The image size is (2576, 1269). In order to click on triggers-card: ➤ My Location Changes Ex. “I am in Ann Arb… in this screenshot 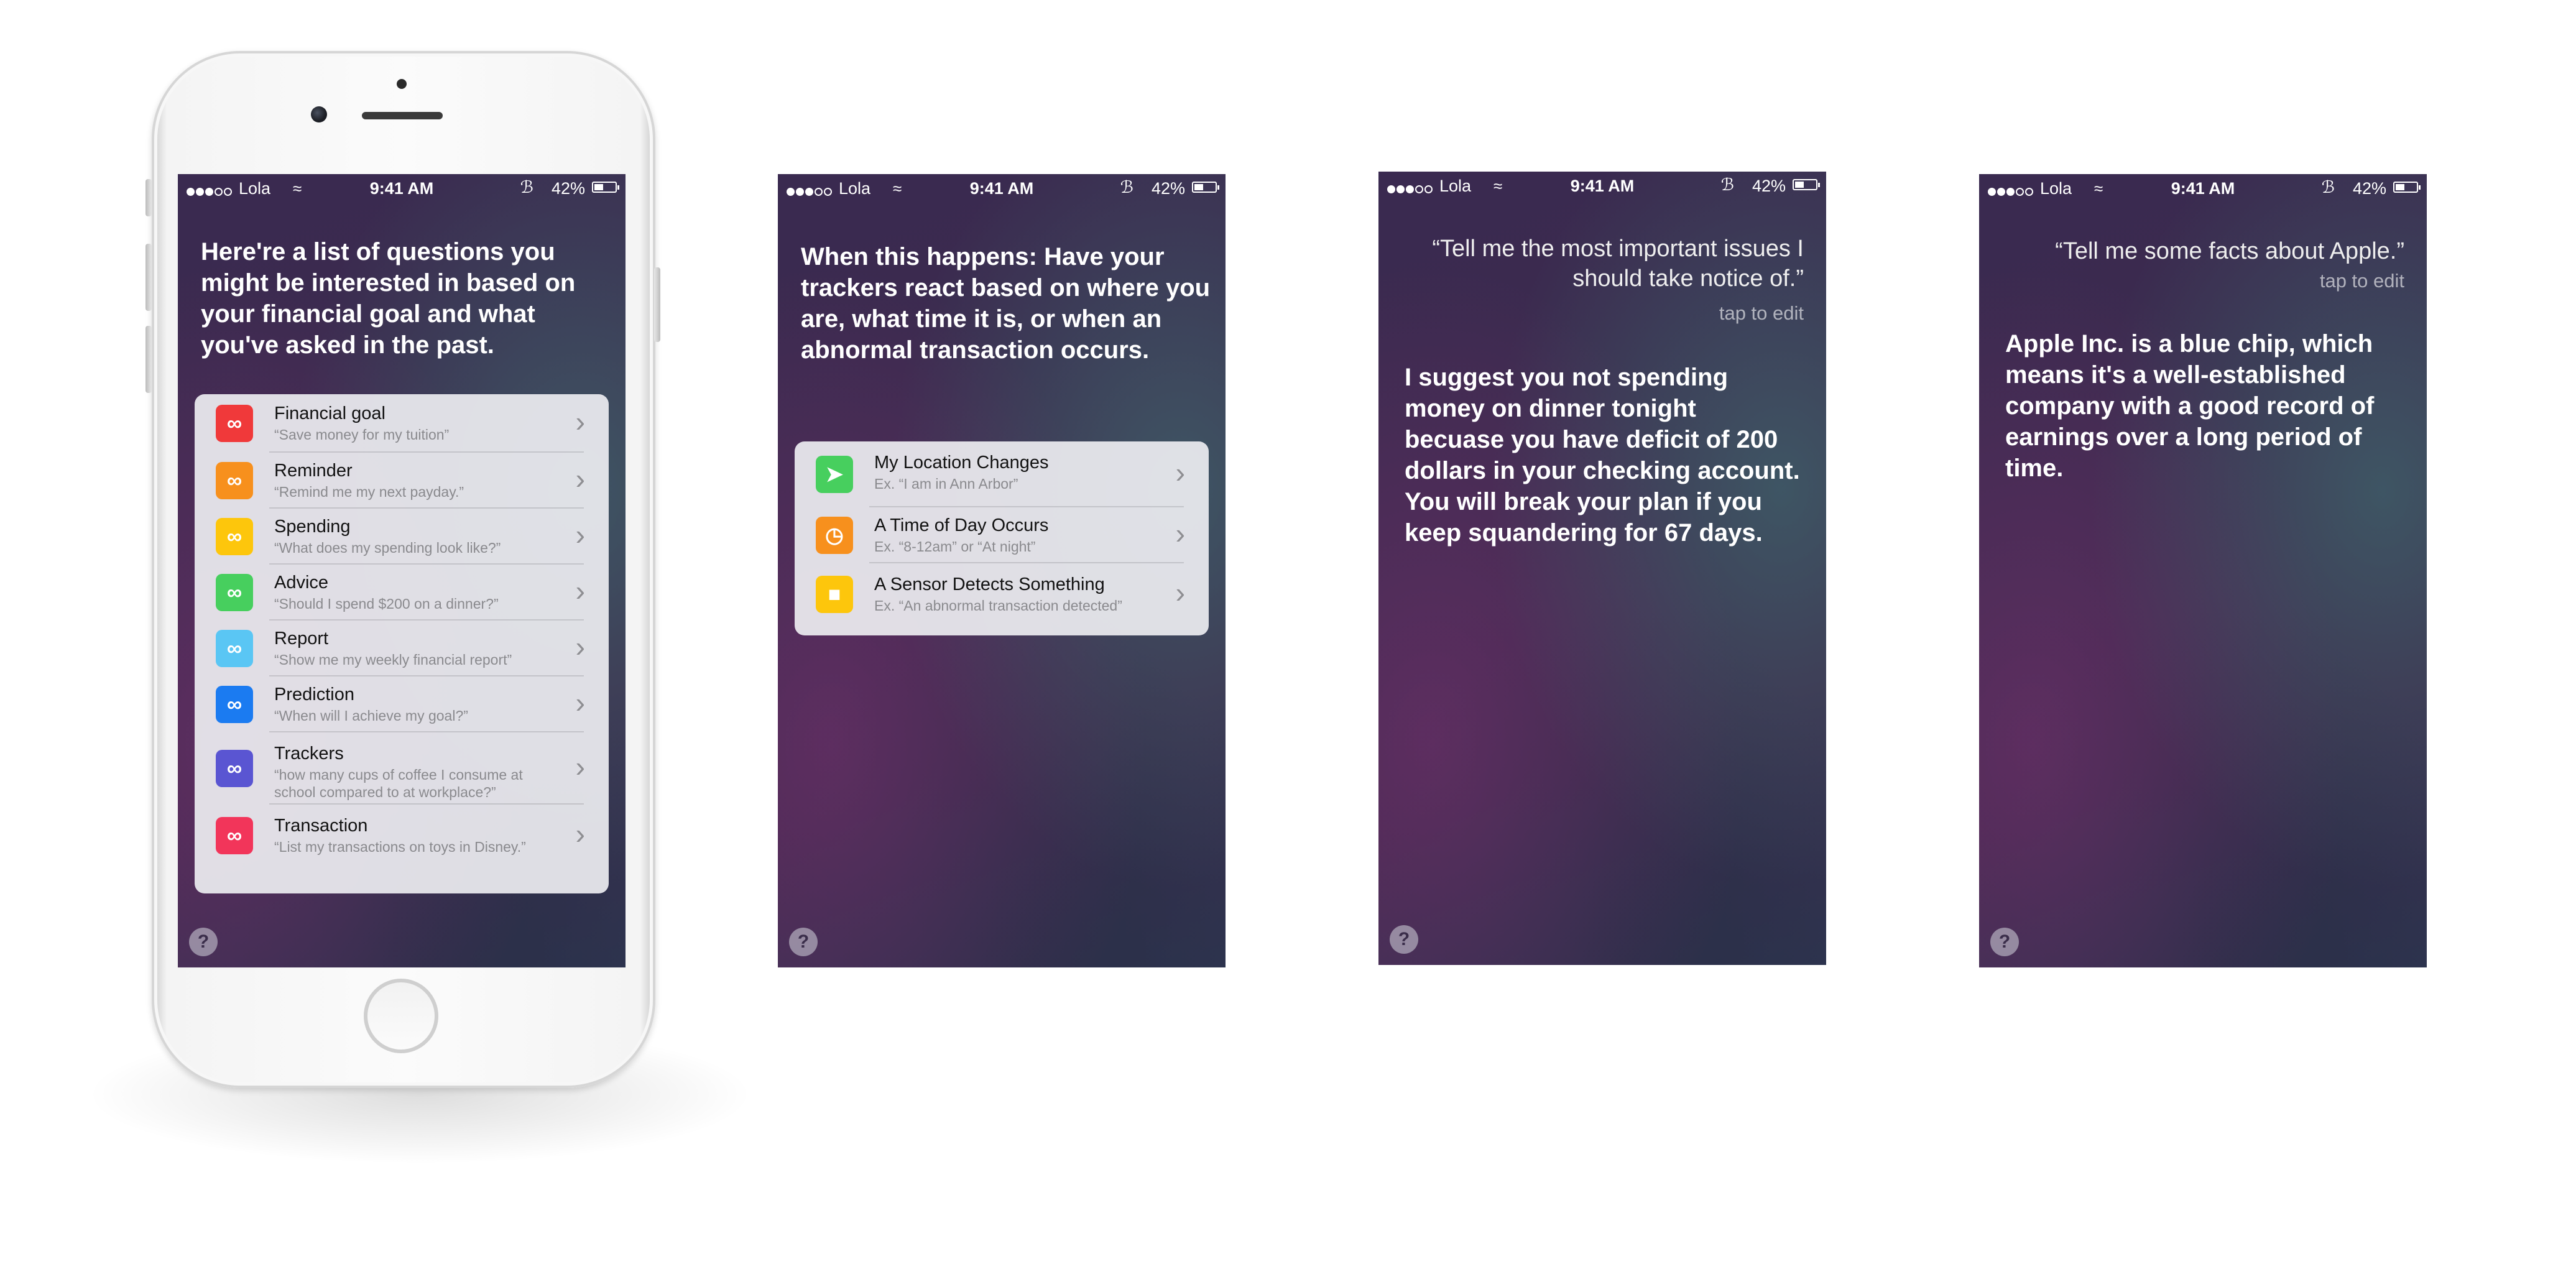, I will do `click(1002, 538)`.